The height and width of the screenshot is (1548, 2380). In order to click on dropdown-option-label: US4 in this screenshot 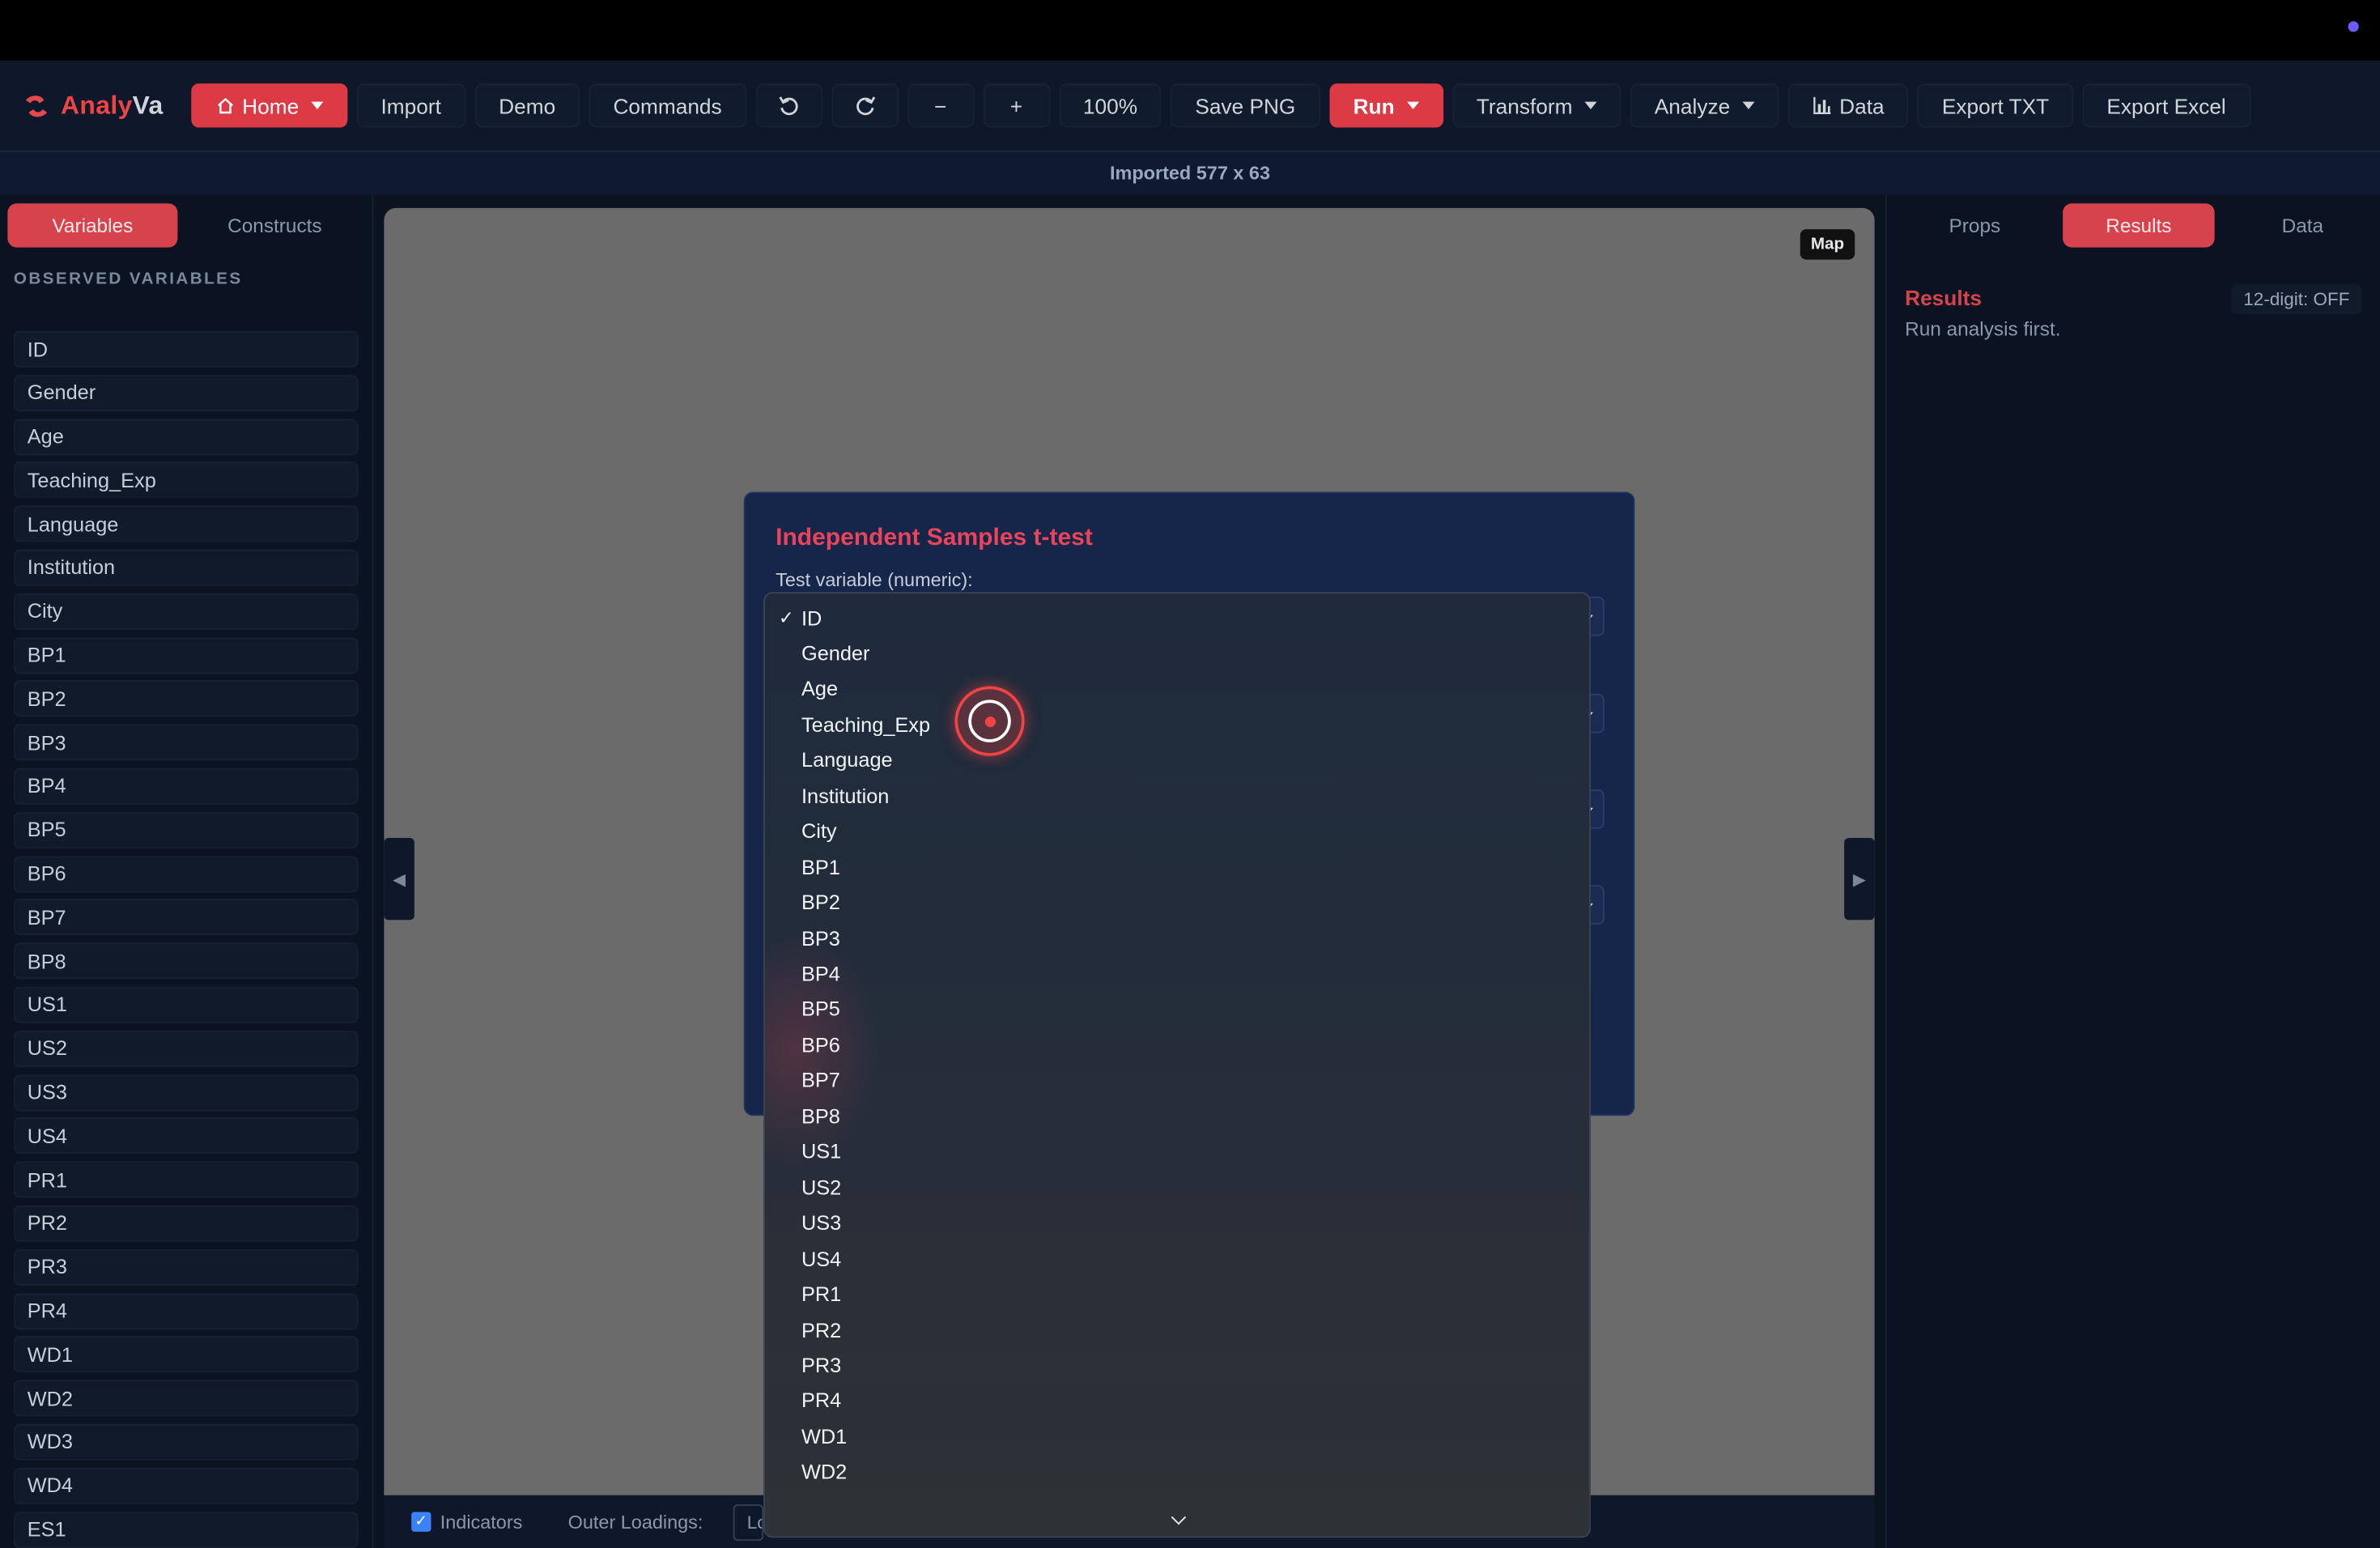, I will do `click(822, 1259)`.